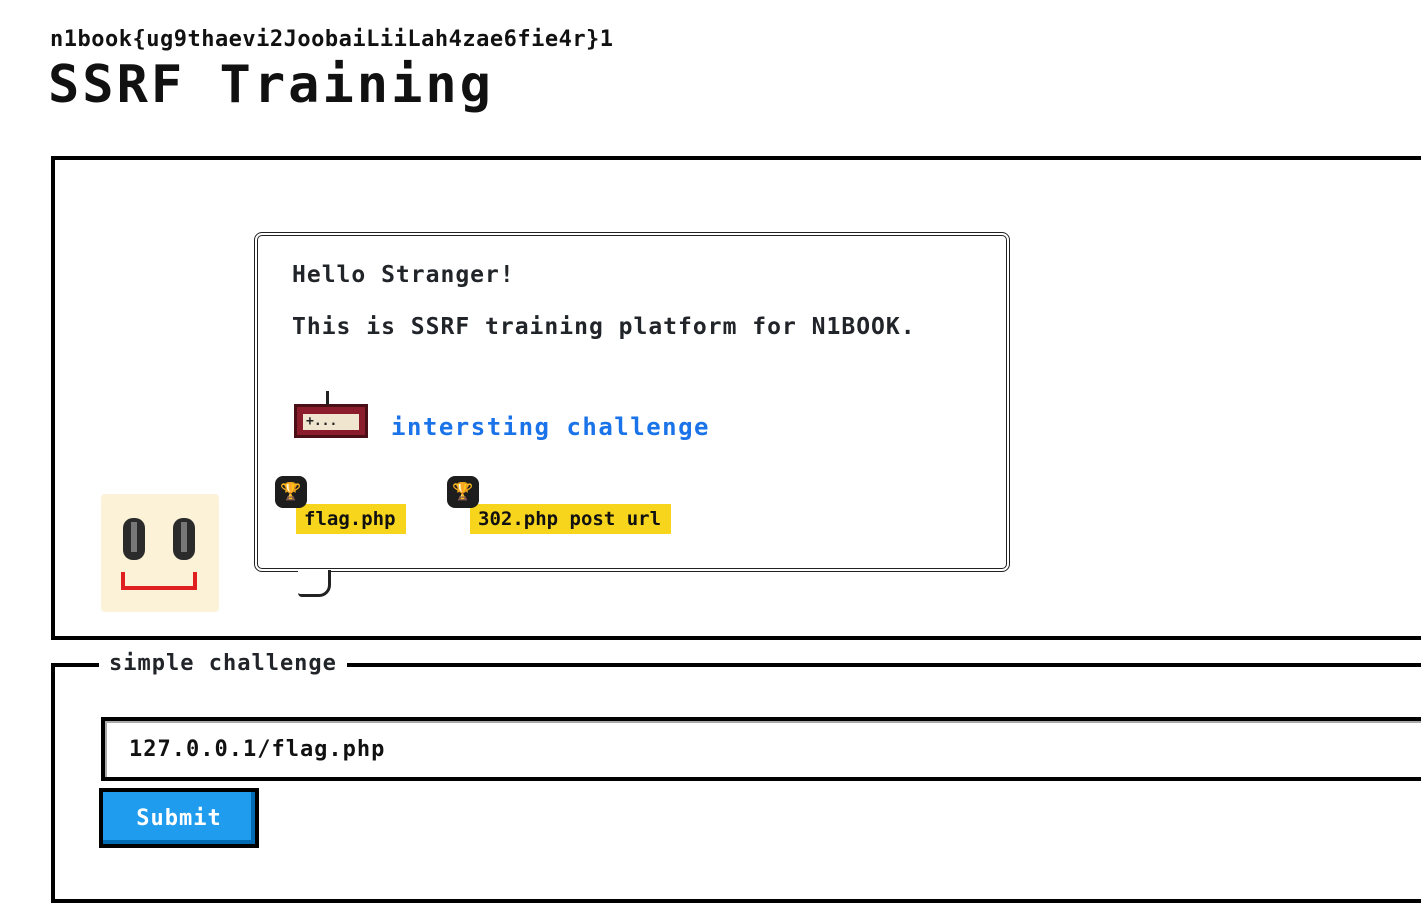 This screenshot has width=1421, height=903. What do you see at coordinates (351, 519) in the screenshot?
I see `flag-php-badge: flag.php` at bounding box center [351, 519].